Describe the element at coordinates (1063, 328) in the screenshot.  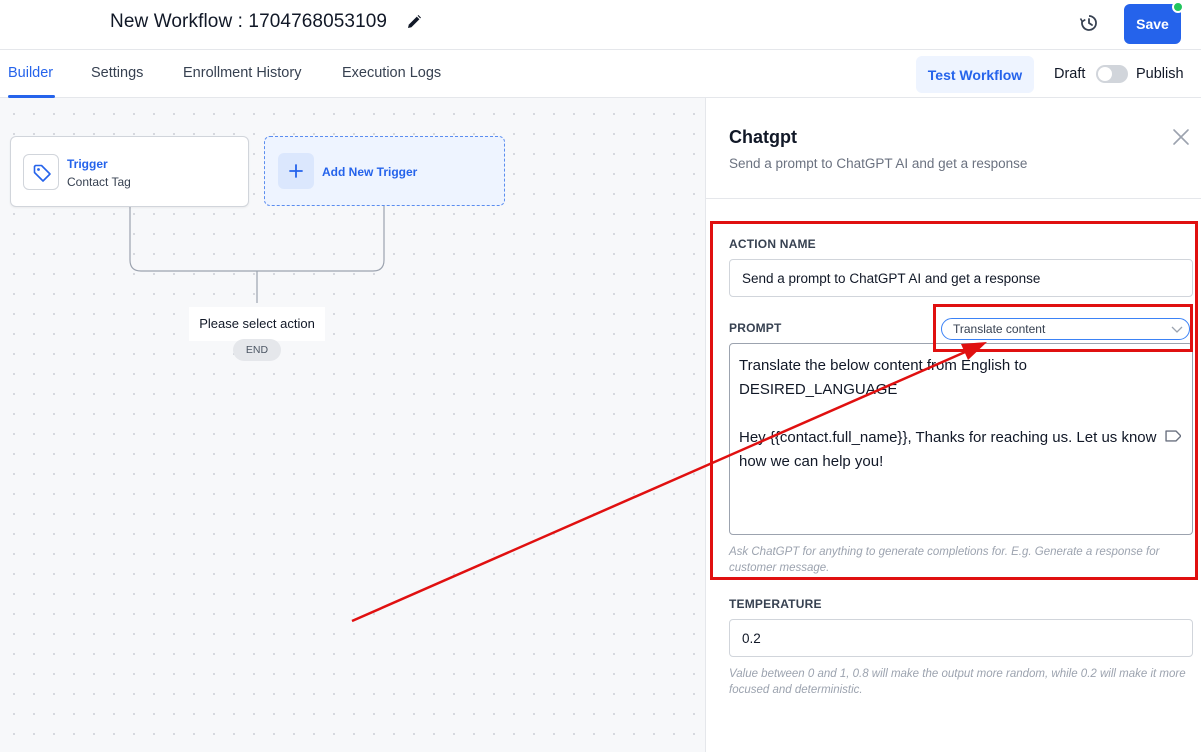
I see `annotation-highlight-select` at that location.